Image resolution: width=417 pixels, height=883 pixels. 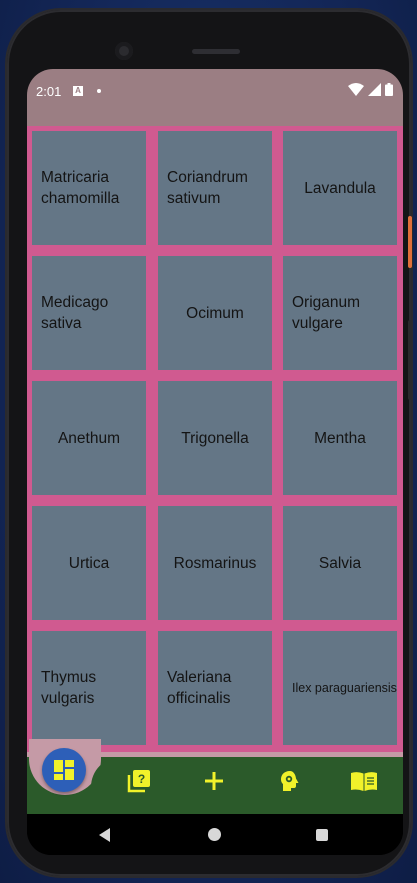 I want to click on book-icon, so click(x=364, y=781).